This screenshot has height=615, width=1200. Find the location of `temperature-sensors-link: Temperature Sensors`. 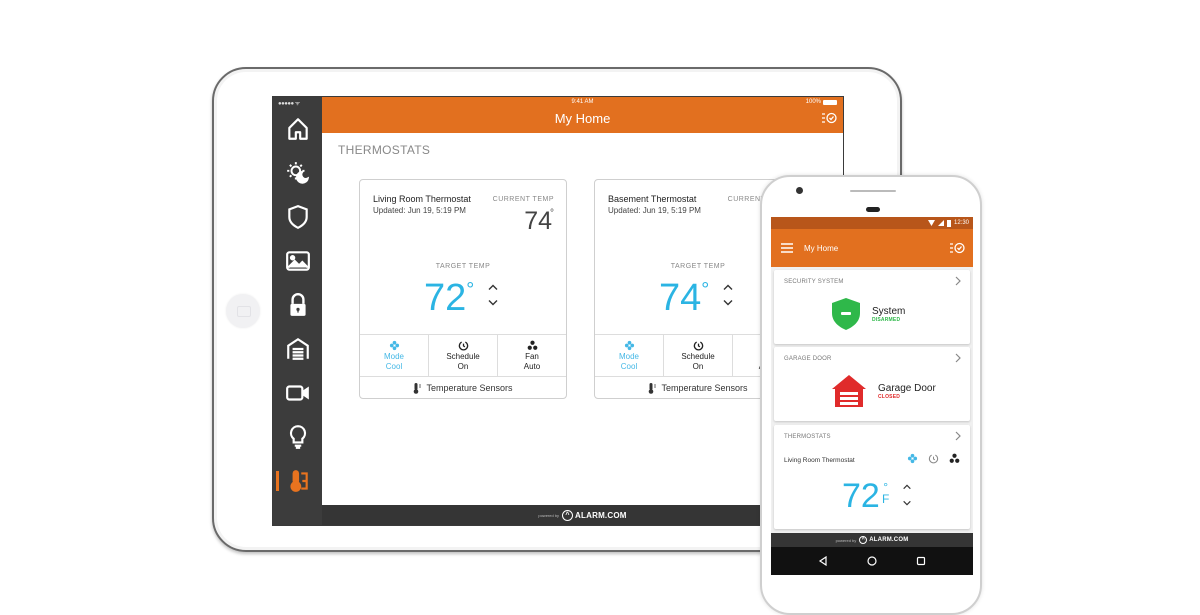

temperature-sensors-link: Temperature Sensors is located at coordinates (463, 388).